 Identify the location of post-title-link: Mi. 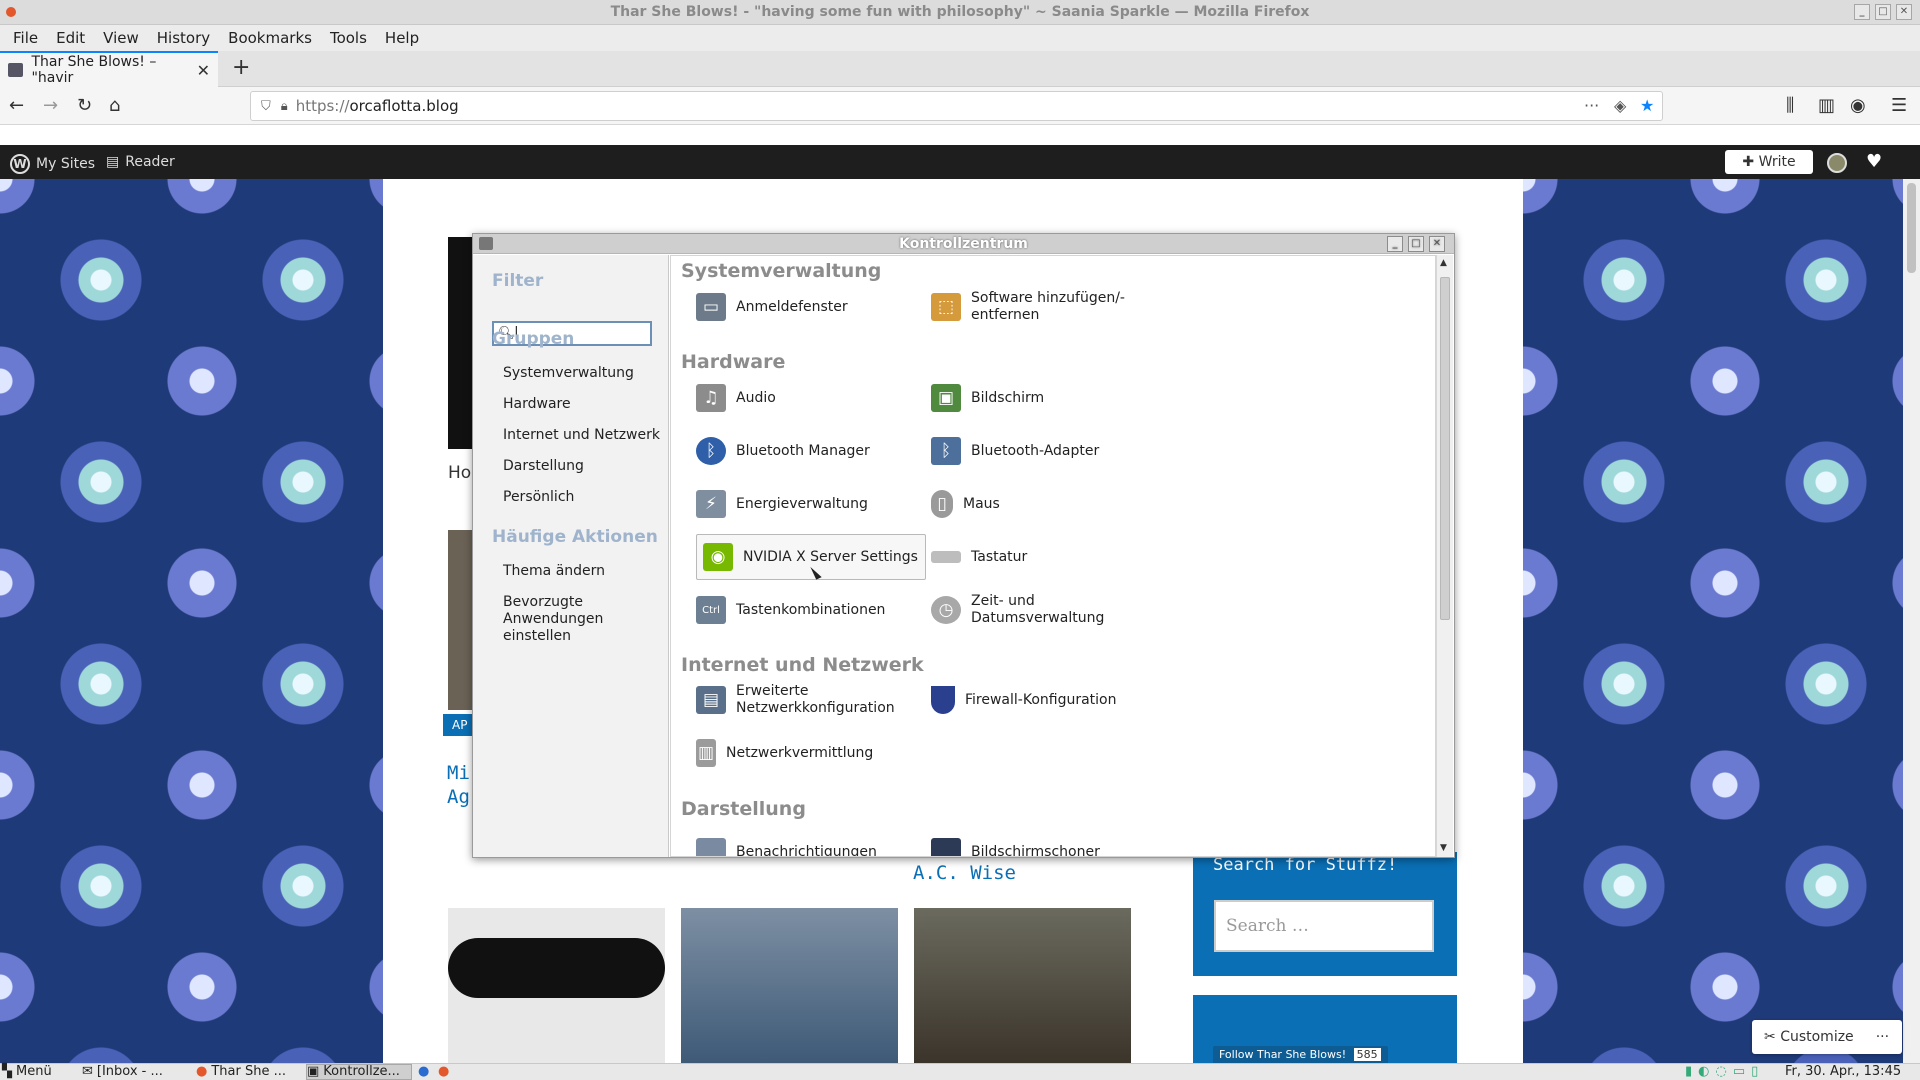
(458, 773).